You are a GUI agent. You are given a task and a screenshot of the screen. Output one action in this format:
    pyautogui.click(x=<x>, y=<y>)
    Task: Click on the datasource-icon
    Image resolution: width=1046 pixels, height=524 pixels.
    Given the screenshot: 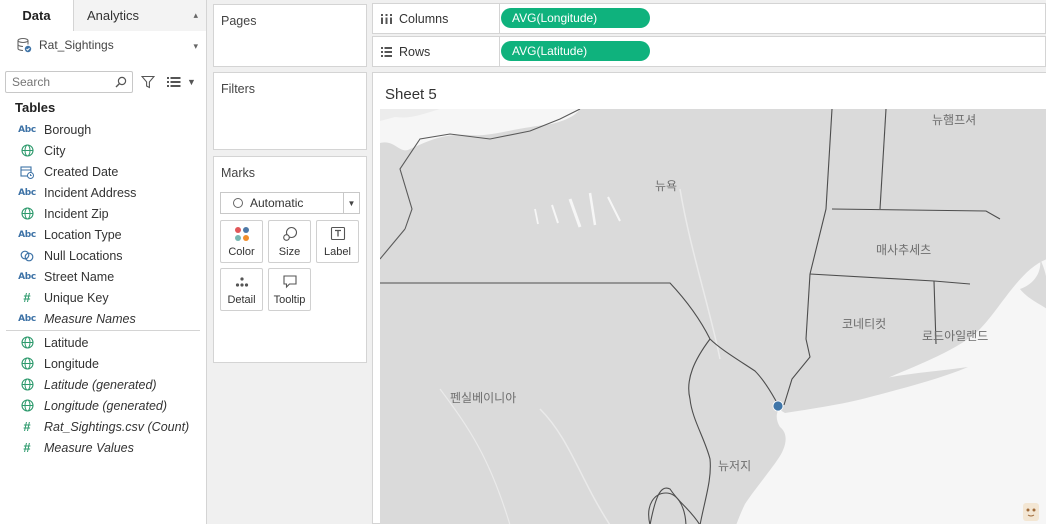 What is the action you would take?
    pyautogui.click(x=24, y=45)
    